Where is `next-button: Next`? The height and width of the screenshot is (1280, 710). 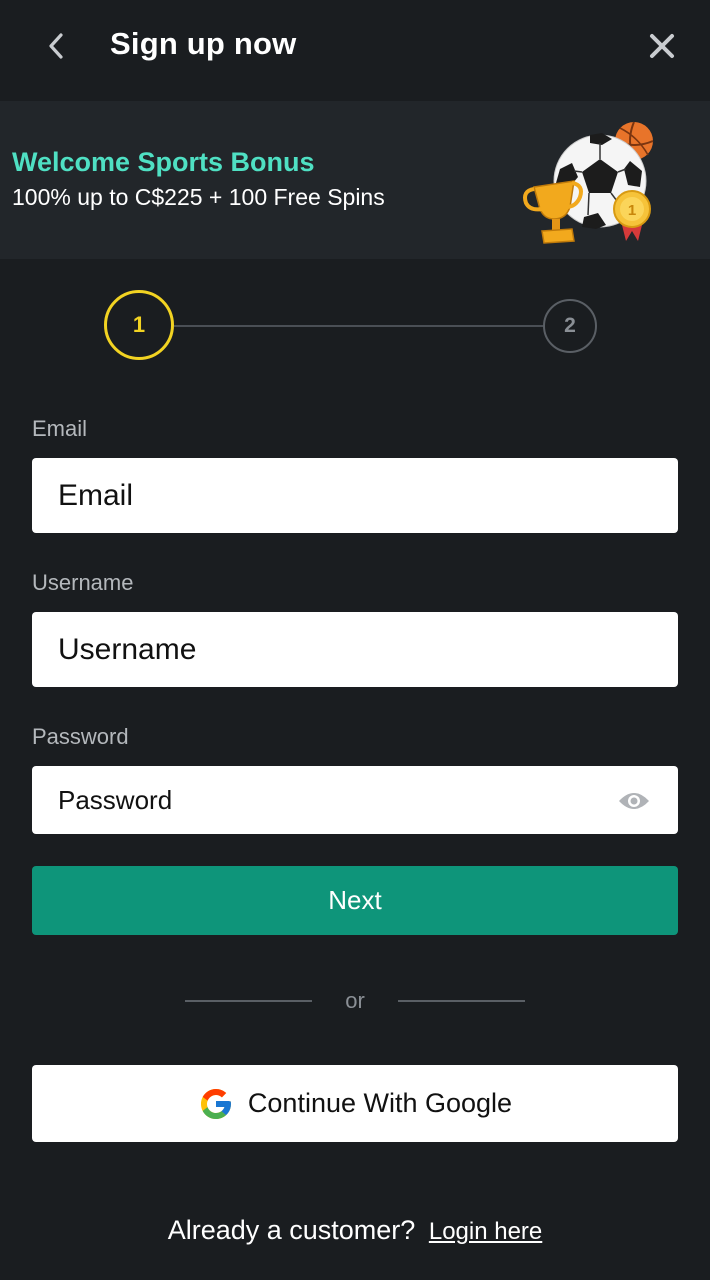
next-button: Next is located at coordinates (355, 900).